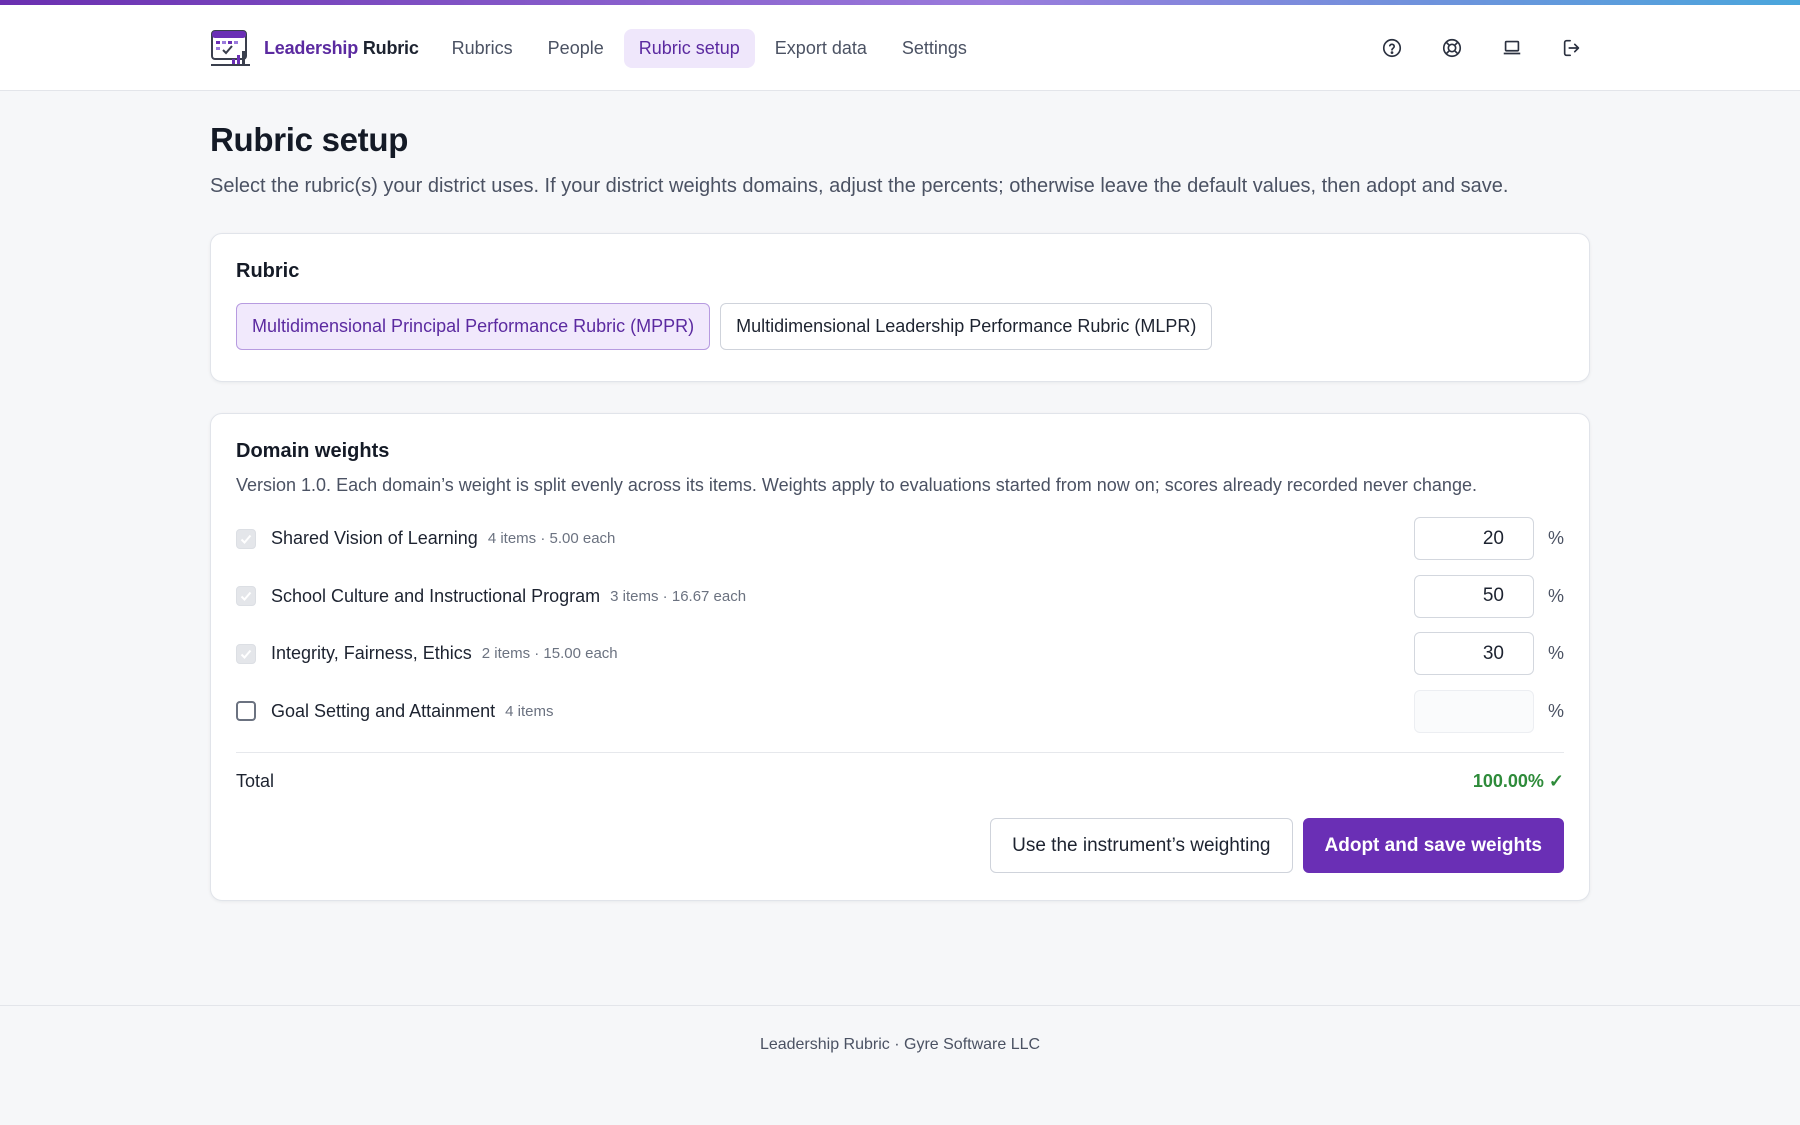 The image size is (1800, 1125). Describe the element at coordinates (255, 781) in the screenshot. I see `total-label: Total` at that location.